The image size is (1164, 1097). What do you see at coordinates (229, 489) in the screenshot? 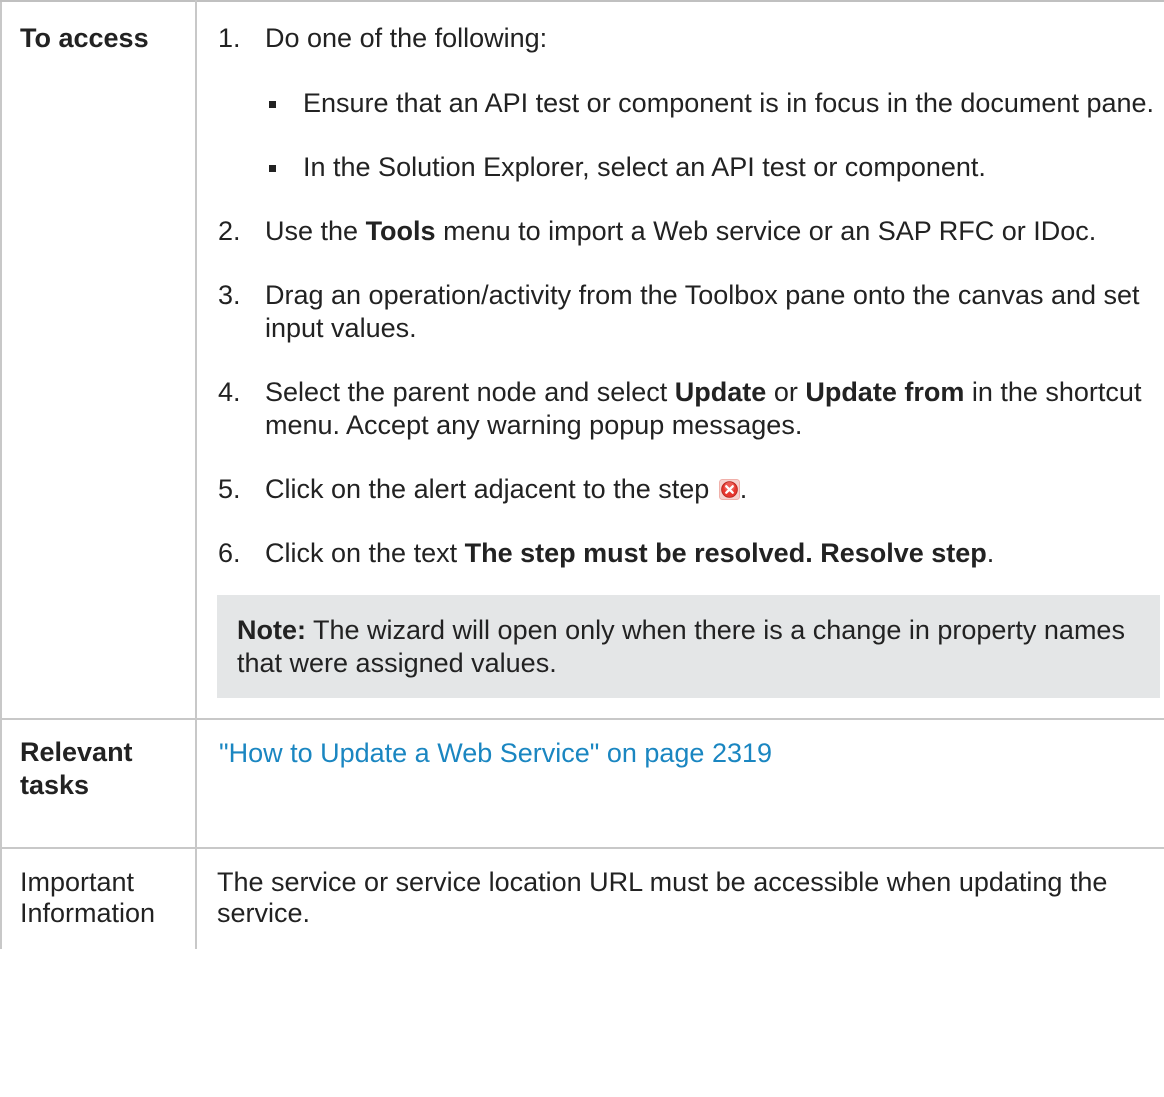
I see `step-number: 5.` at bounding box center [229, 489].